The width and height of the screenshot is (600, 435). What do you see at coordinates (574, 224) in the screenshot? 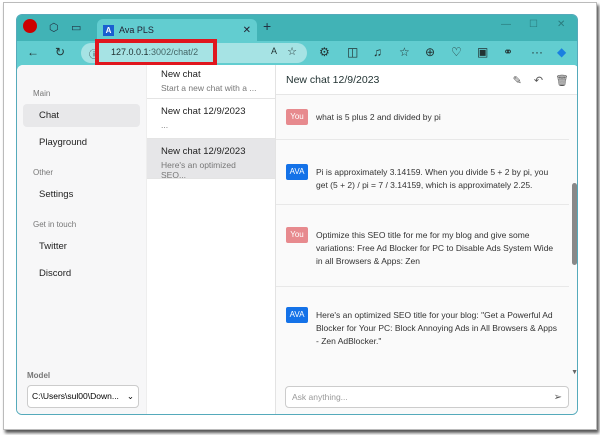
I see `scrollbar-thumb` at bounding box center [574, 224].